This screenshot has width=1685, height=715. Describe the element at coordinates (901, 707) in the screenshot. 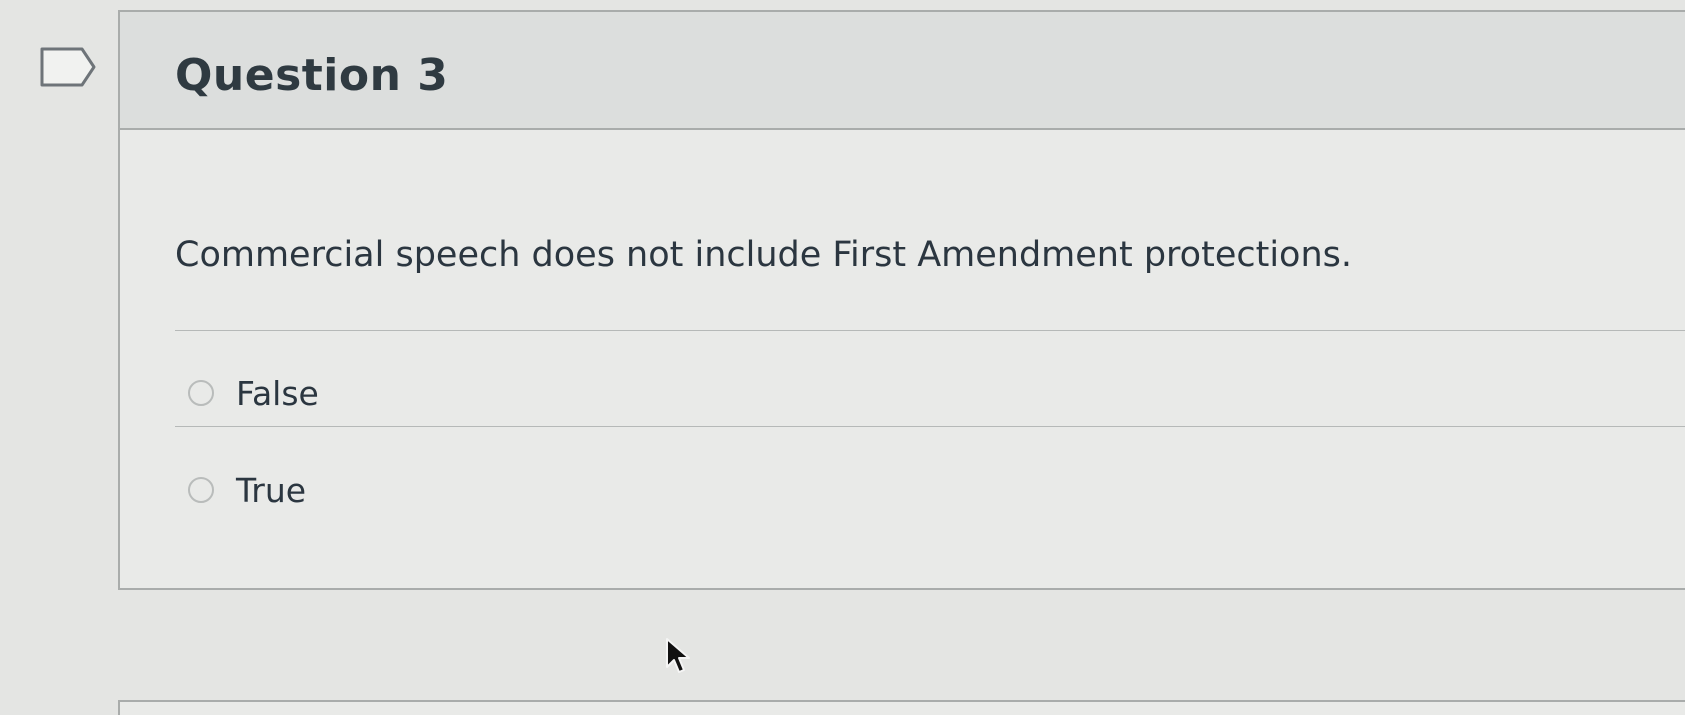

I see `next-question-card` at that location.